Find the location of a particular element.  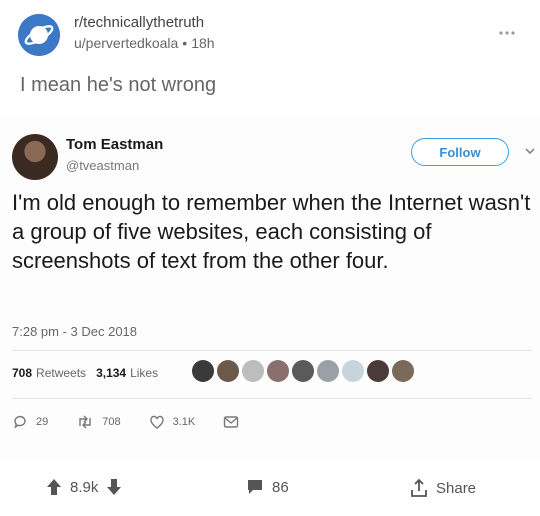

vote-count: 8.9k is located at coordinates (84, 487).